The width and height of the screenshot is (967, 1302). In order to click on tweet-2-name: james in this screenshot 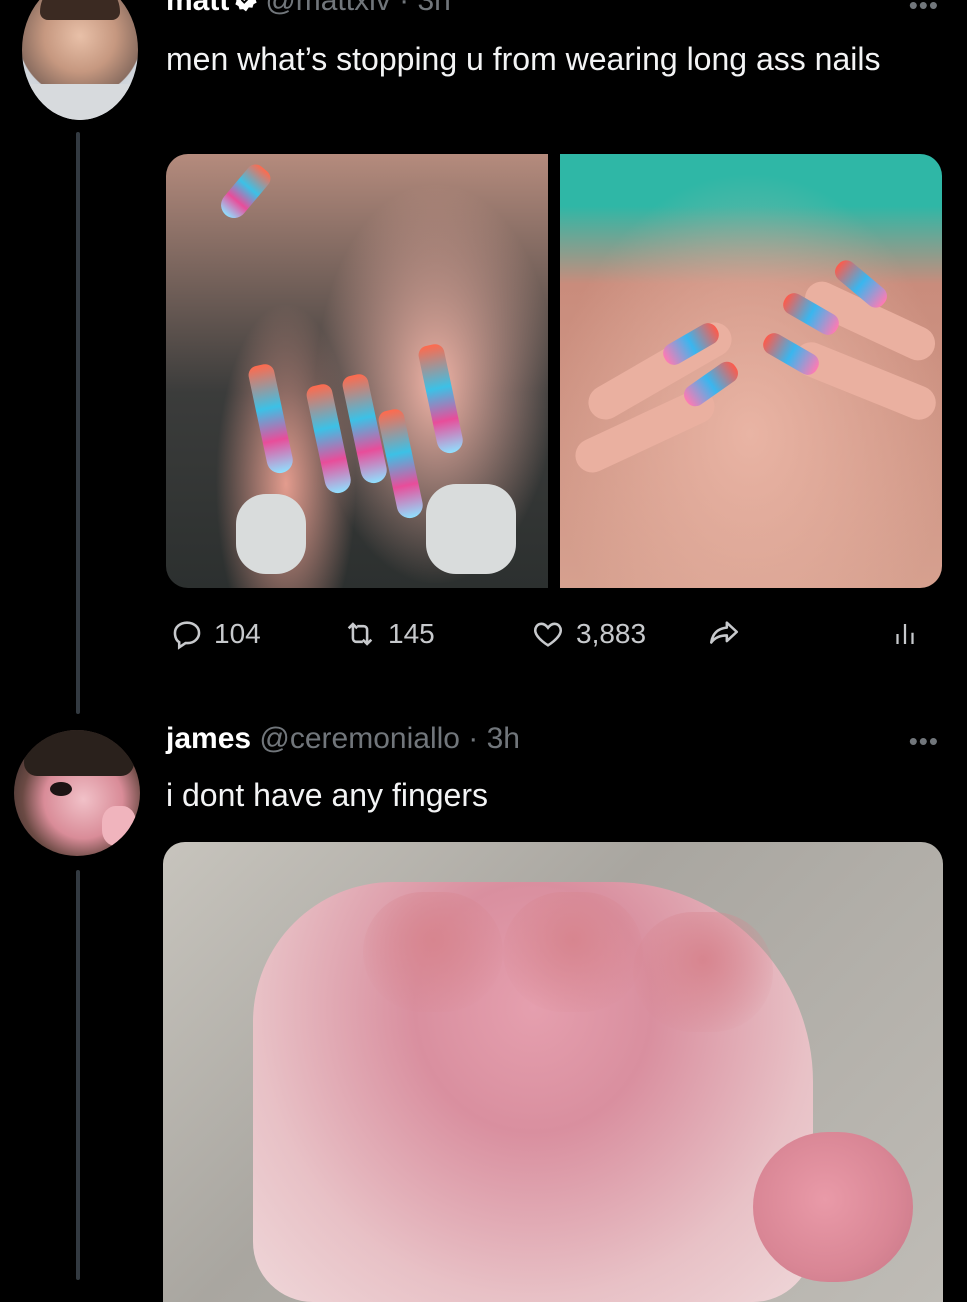, I will do `click(208, 738)`.